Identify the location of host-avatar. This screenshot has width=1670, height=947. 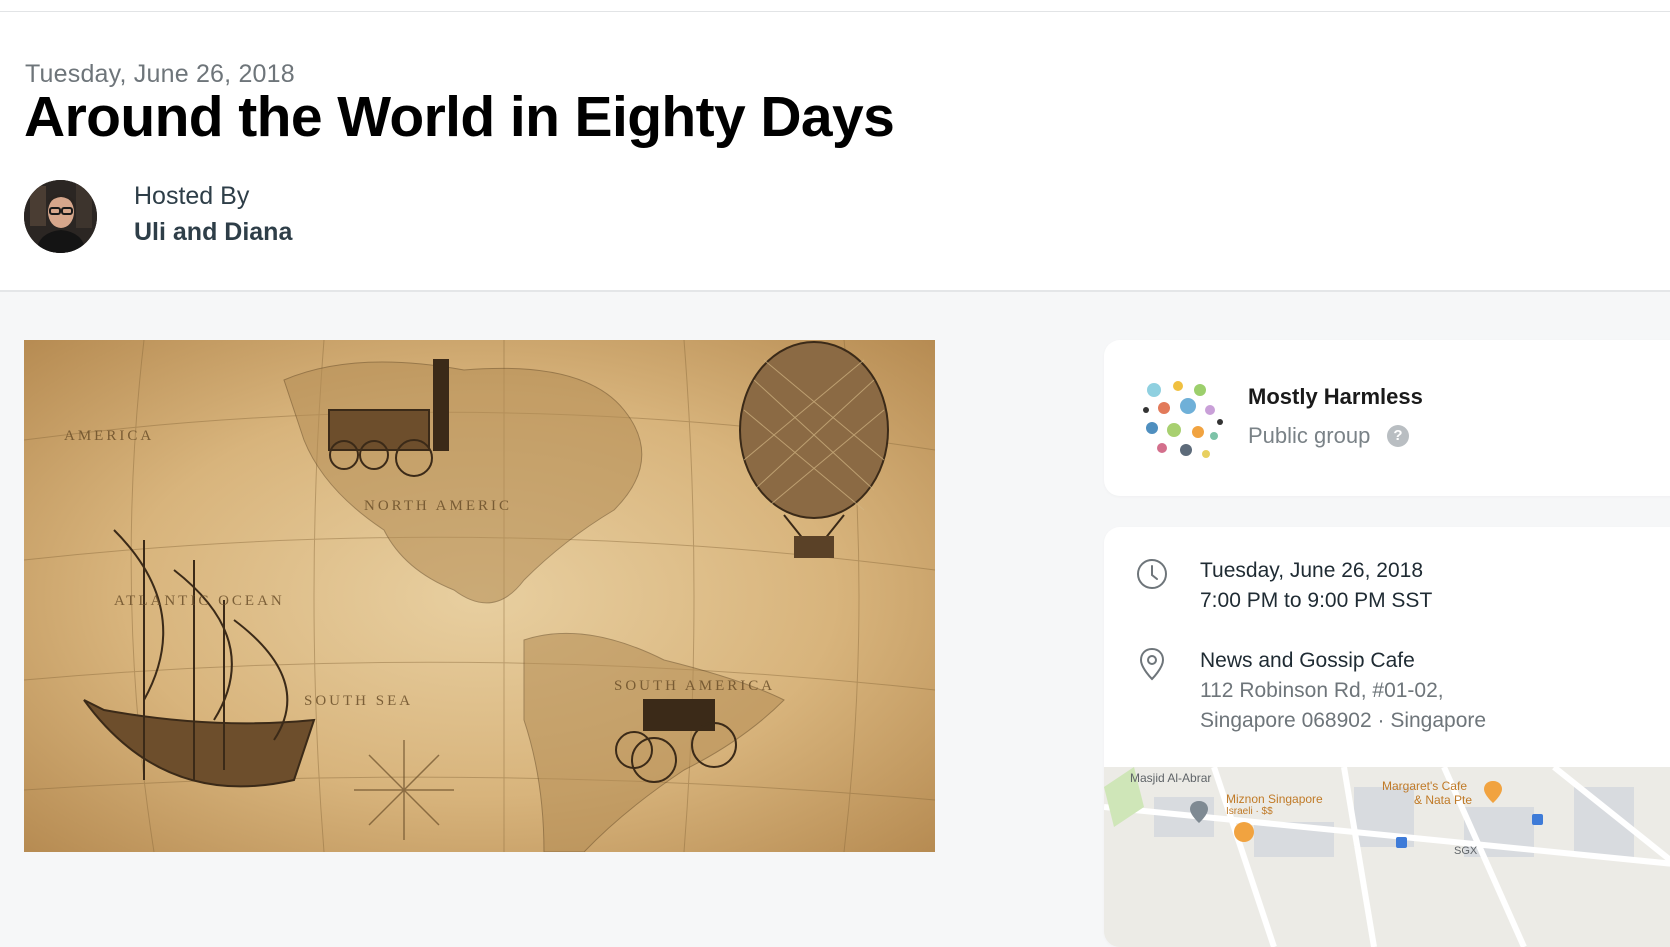
(60, 216).